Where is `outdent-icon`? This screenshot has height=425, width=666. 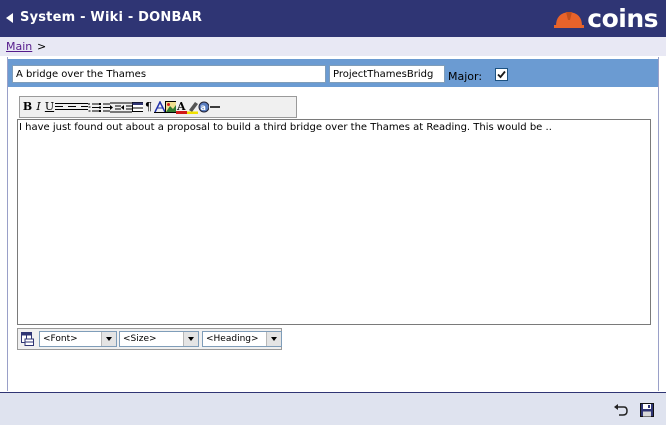 outdent-icon is located at coordinates (126, 107).